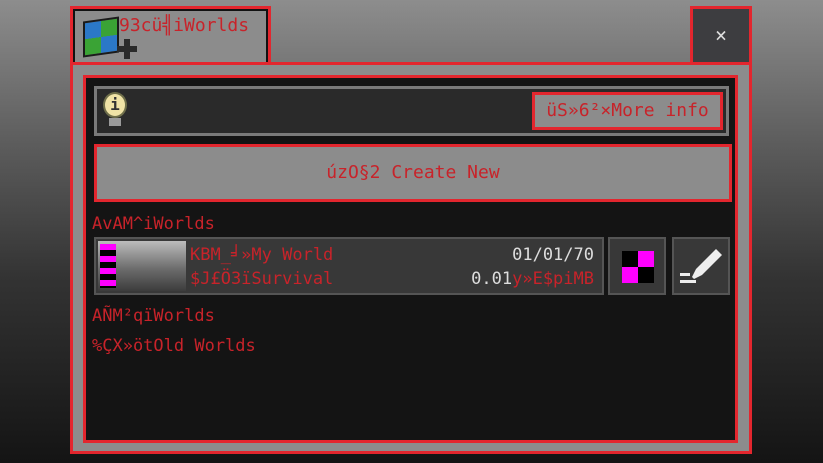  What do you see at coordinates (492, 279) in the screenshot?
I see `world-size-value: 0.01` at bounding box center [492, 279].